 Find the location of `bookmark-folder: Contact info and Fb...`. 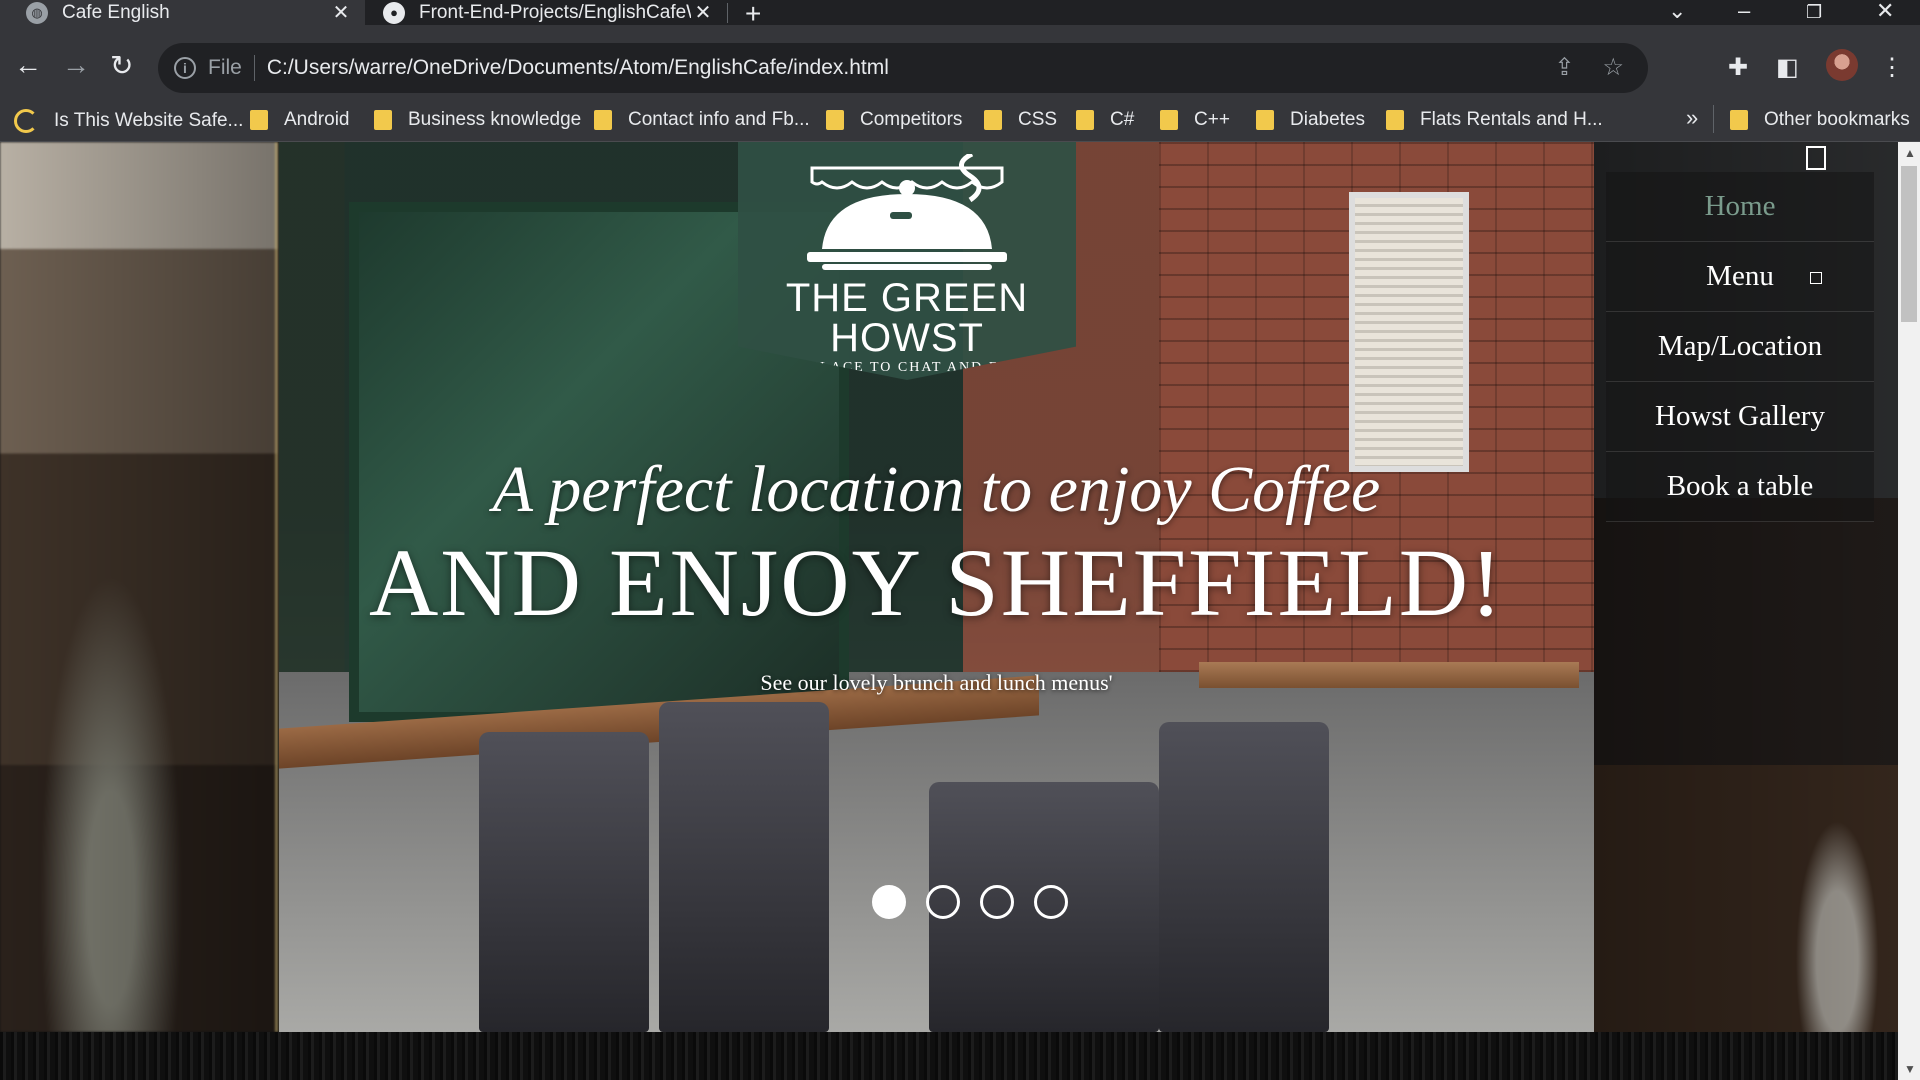

bookmark-folder: Contact info and Fb... is located at coordinates (702, 120).